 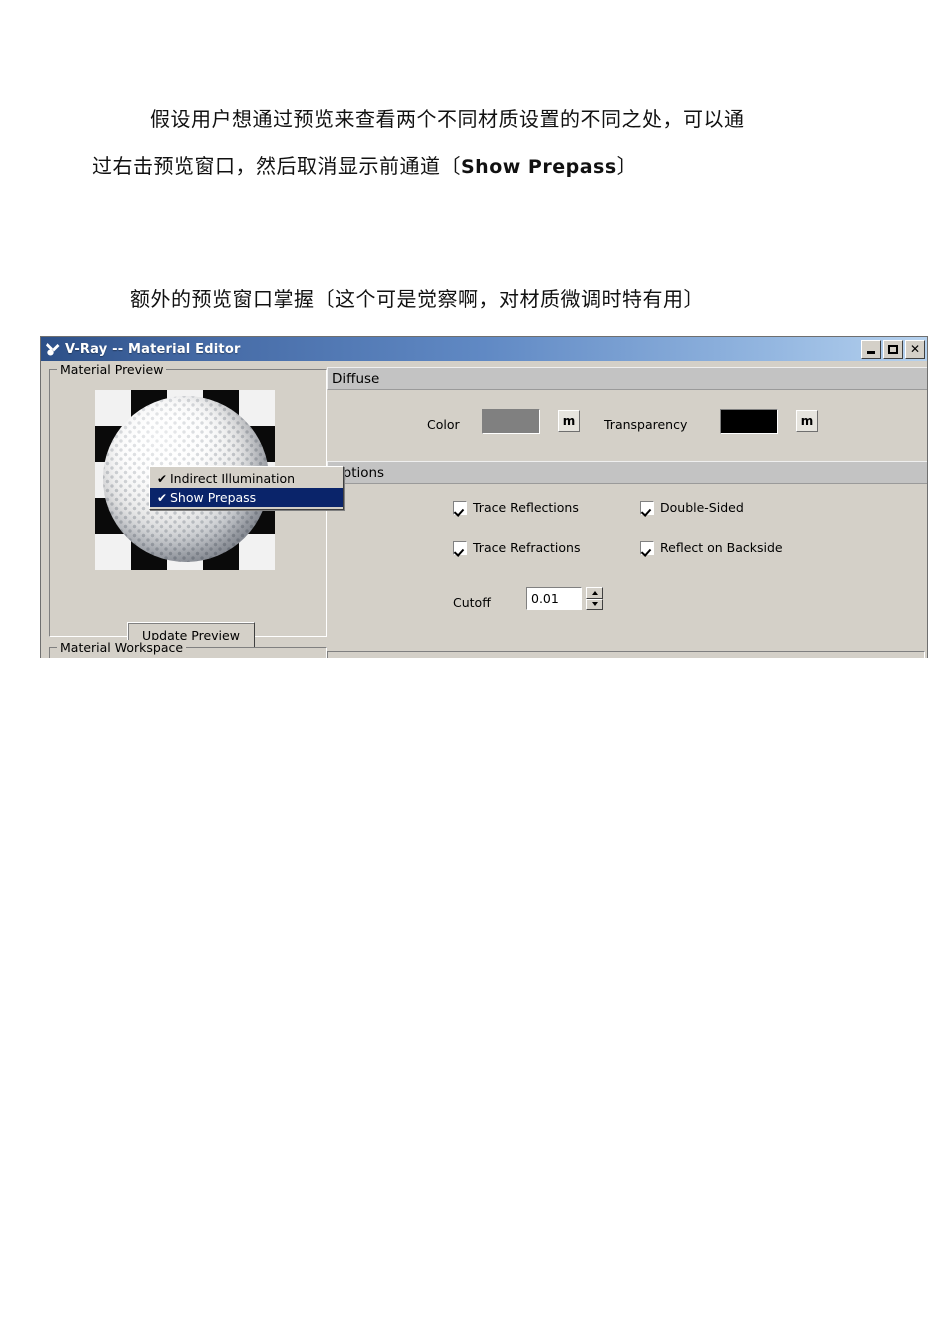 What do you see at coordinates (749, 421) in the screenshot?
I see `transparency-color-swatch` at bounding box center [749, 421].